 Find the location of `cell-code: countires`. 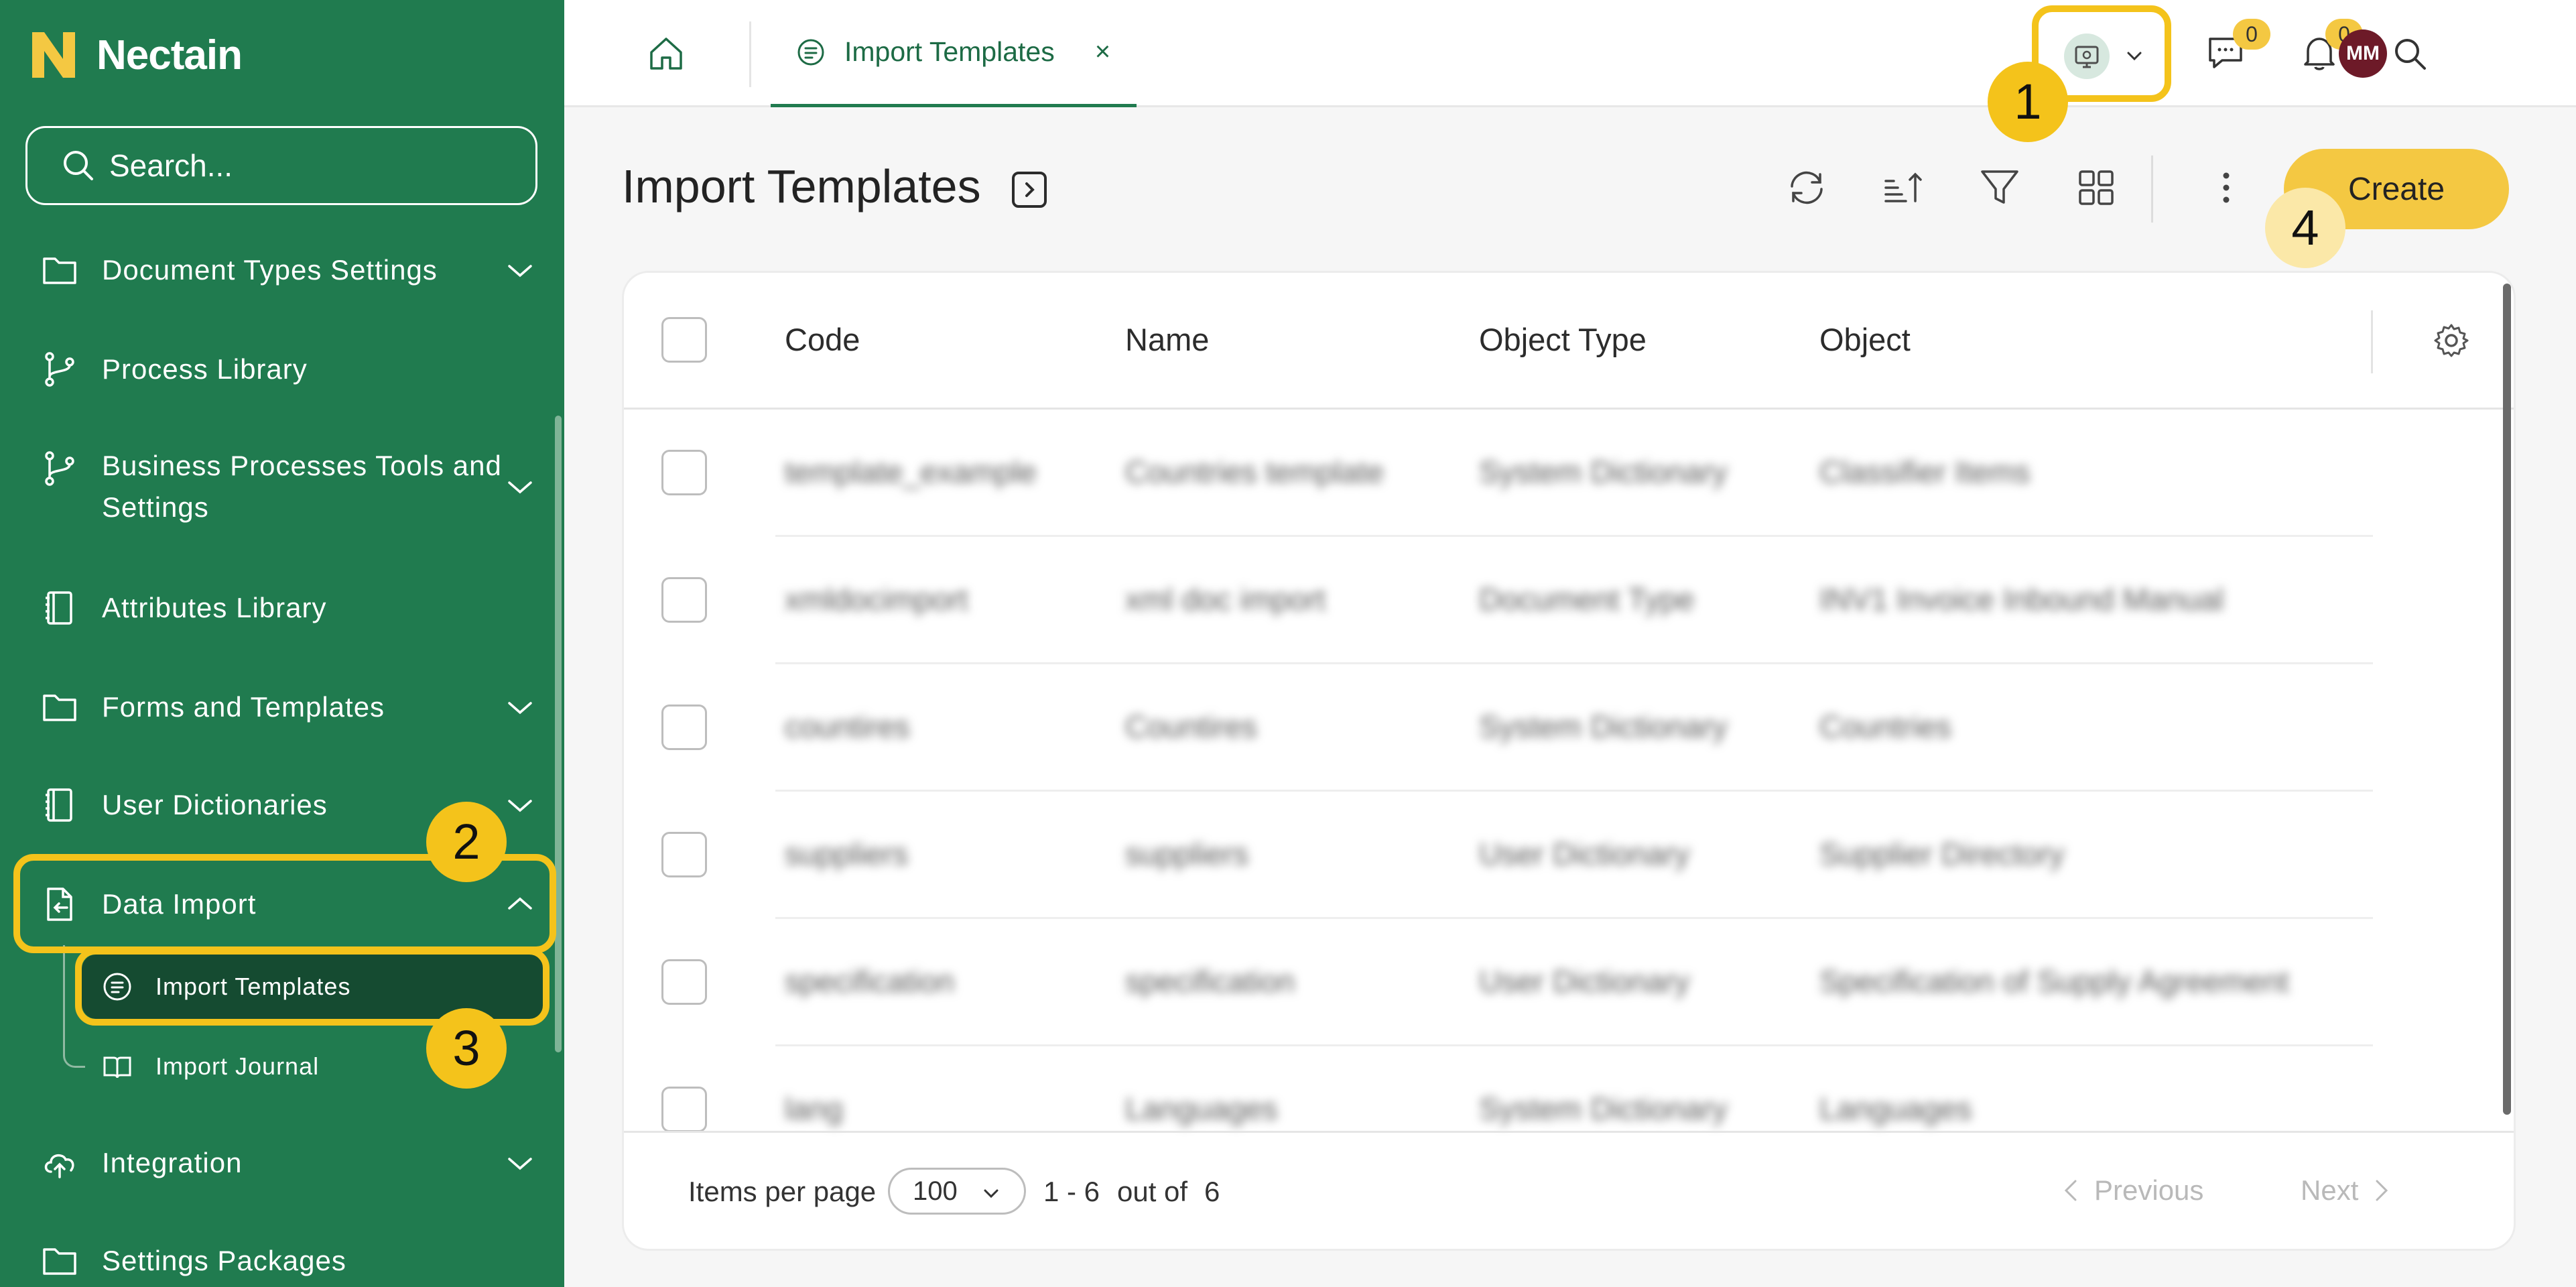

cell-code: countires is located at coordinates (847, 726).